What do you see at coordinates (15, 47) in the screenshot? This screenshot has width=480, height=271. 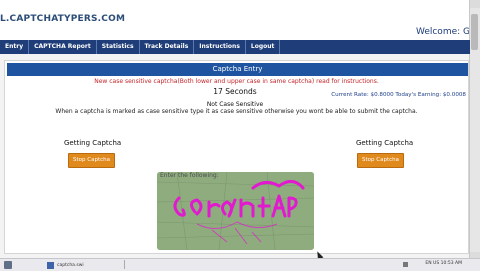 I see `nav-entry: Entry` at bounding box center [15, 47].